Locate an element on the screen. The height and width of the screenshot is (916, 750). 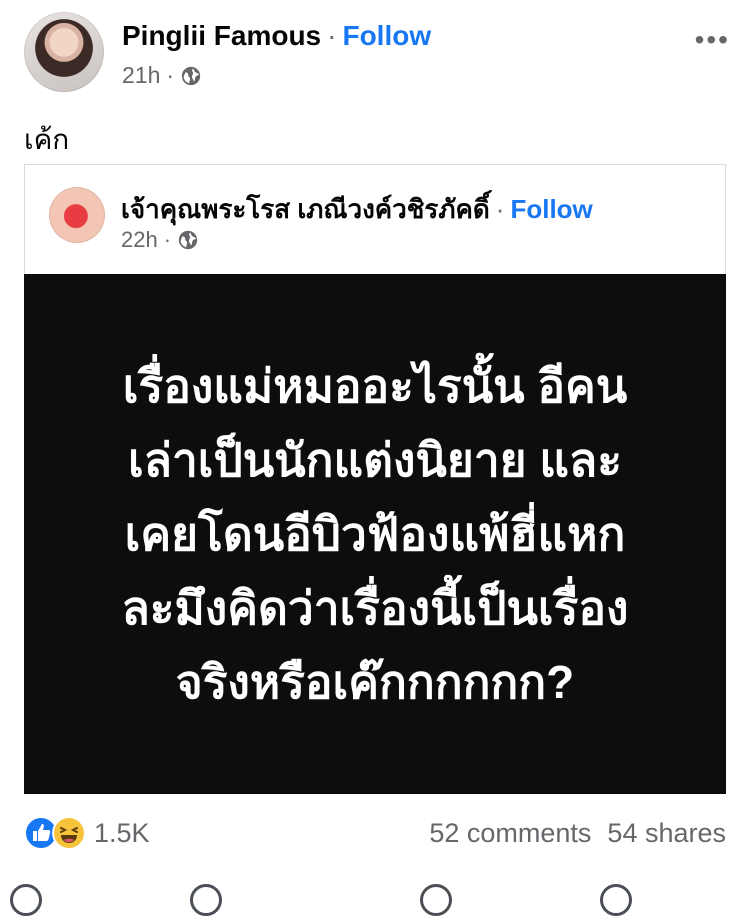
comment-share-counts: 52 comments 54 shares is located at coordinates (577, 833).